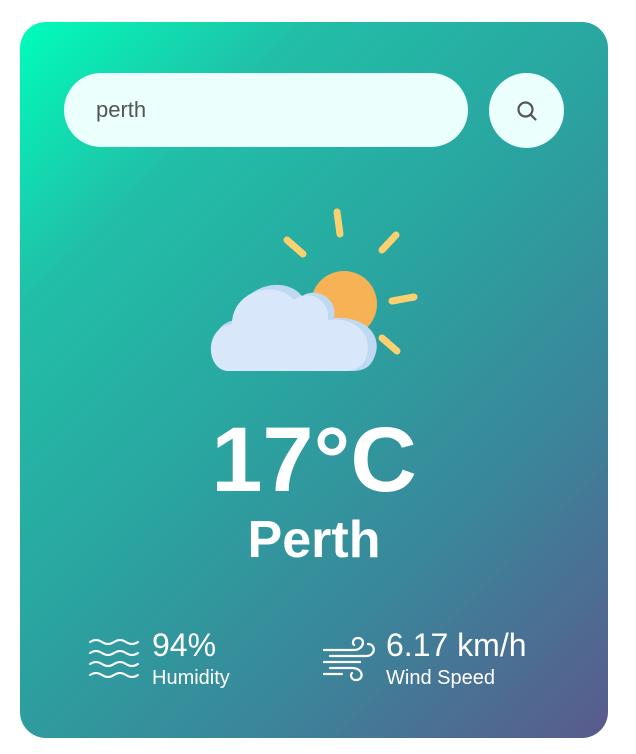  What do you see at coordinates (191, 678) in the screenshot?
I see `humidity-label: Humidity` at bounding box center [191, 678].